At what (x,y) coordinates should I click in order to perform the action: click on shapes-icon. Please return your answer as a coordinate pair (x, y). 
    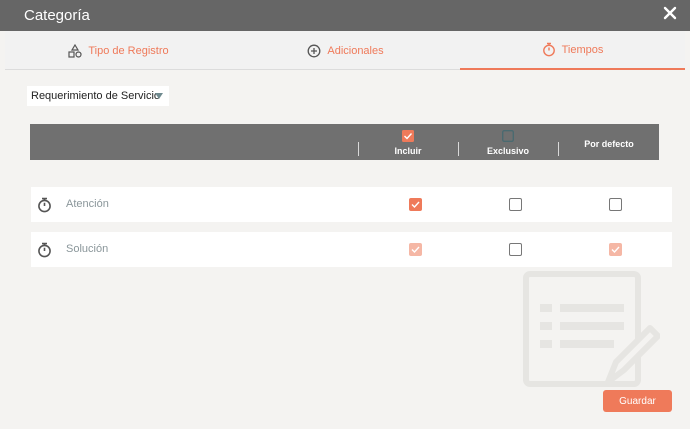
    Looking at the image, I should click on (75, 50).